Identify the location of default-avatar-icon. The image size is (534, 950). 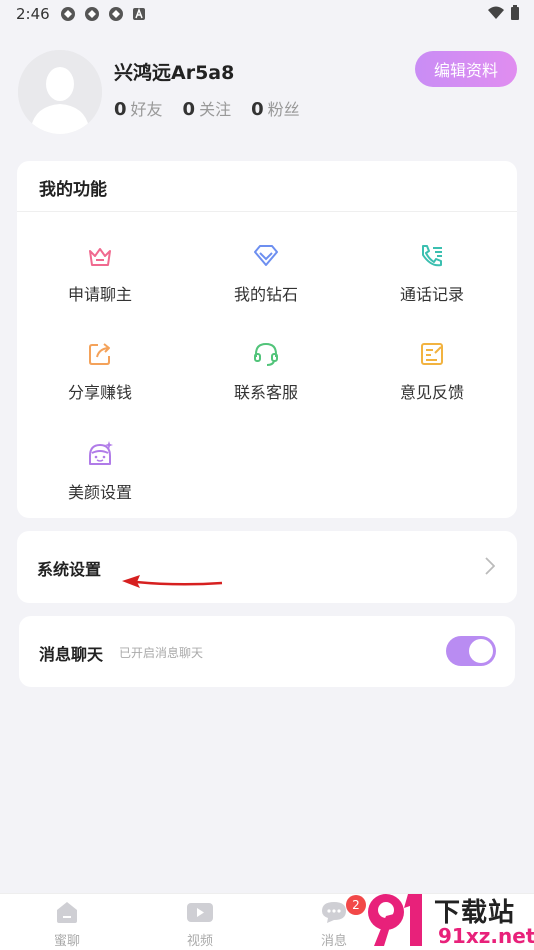
(60, 92).